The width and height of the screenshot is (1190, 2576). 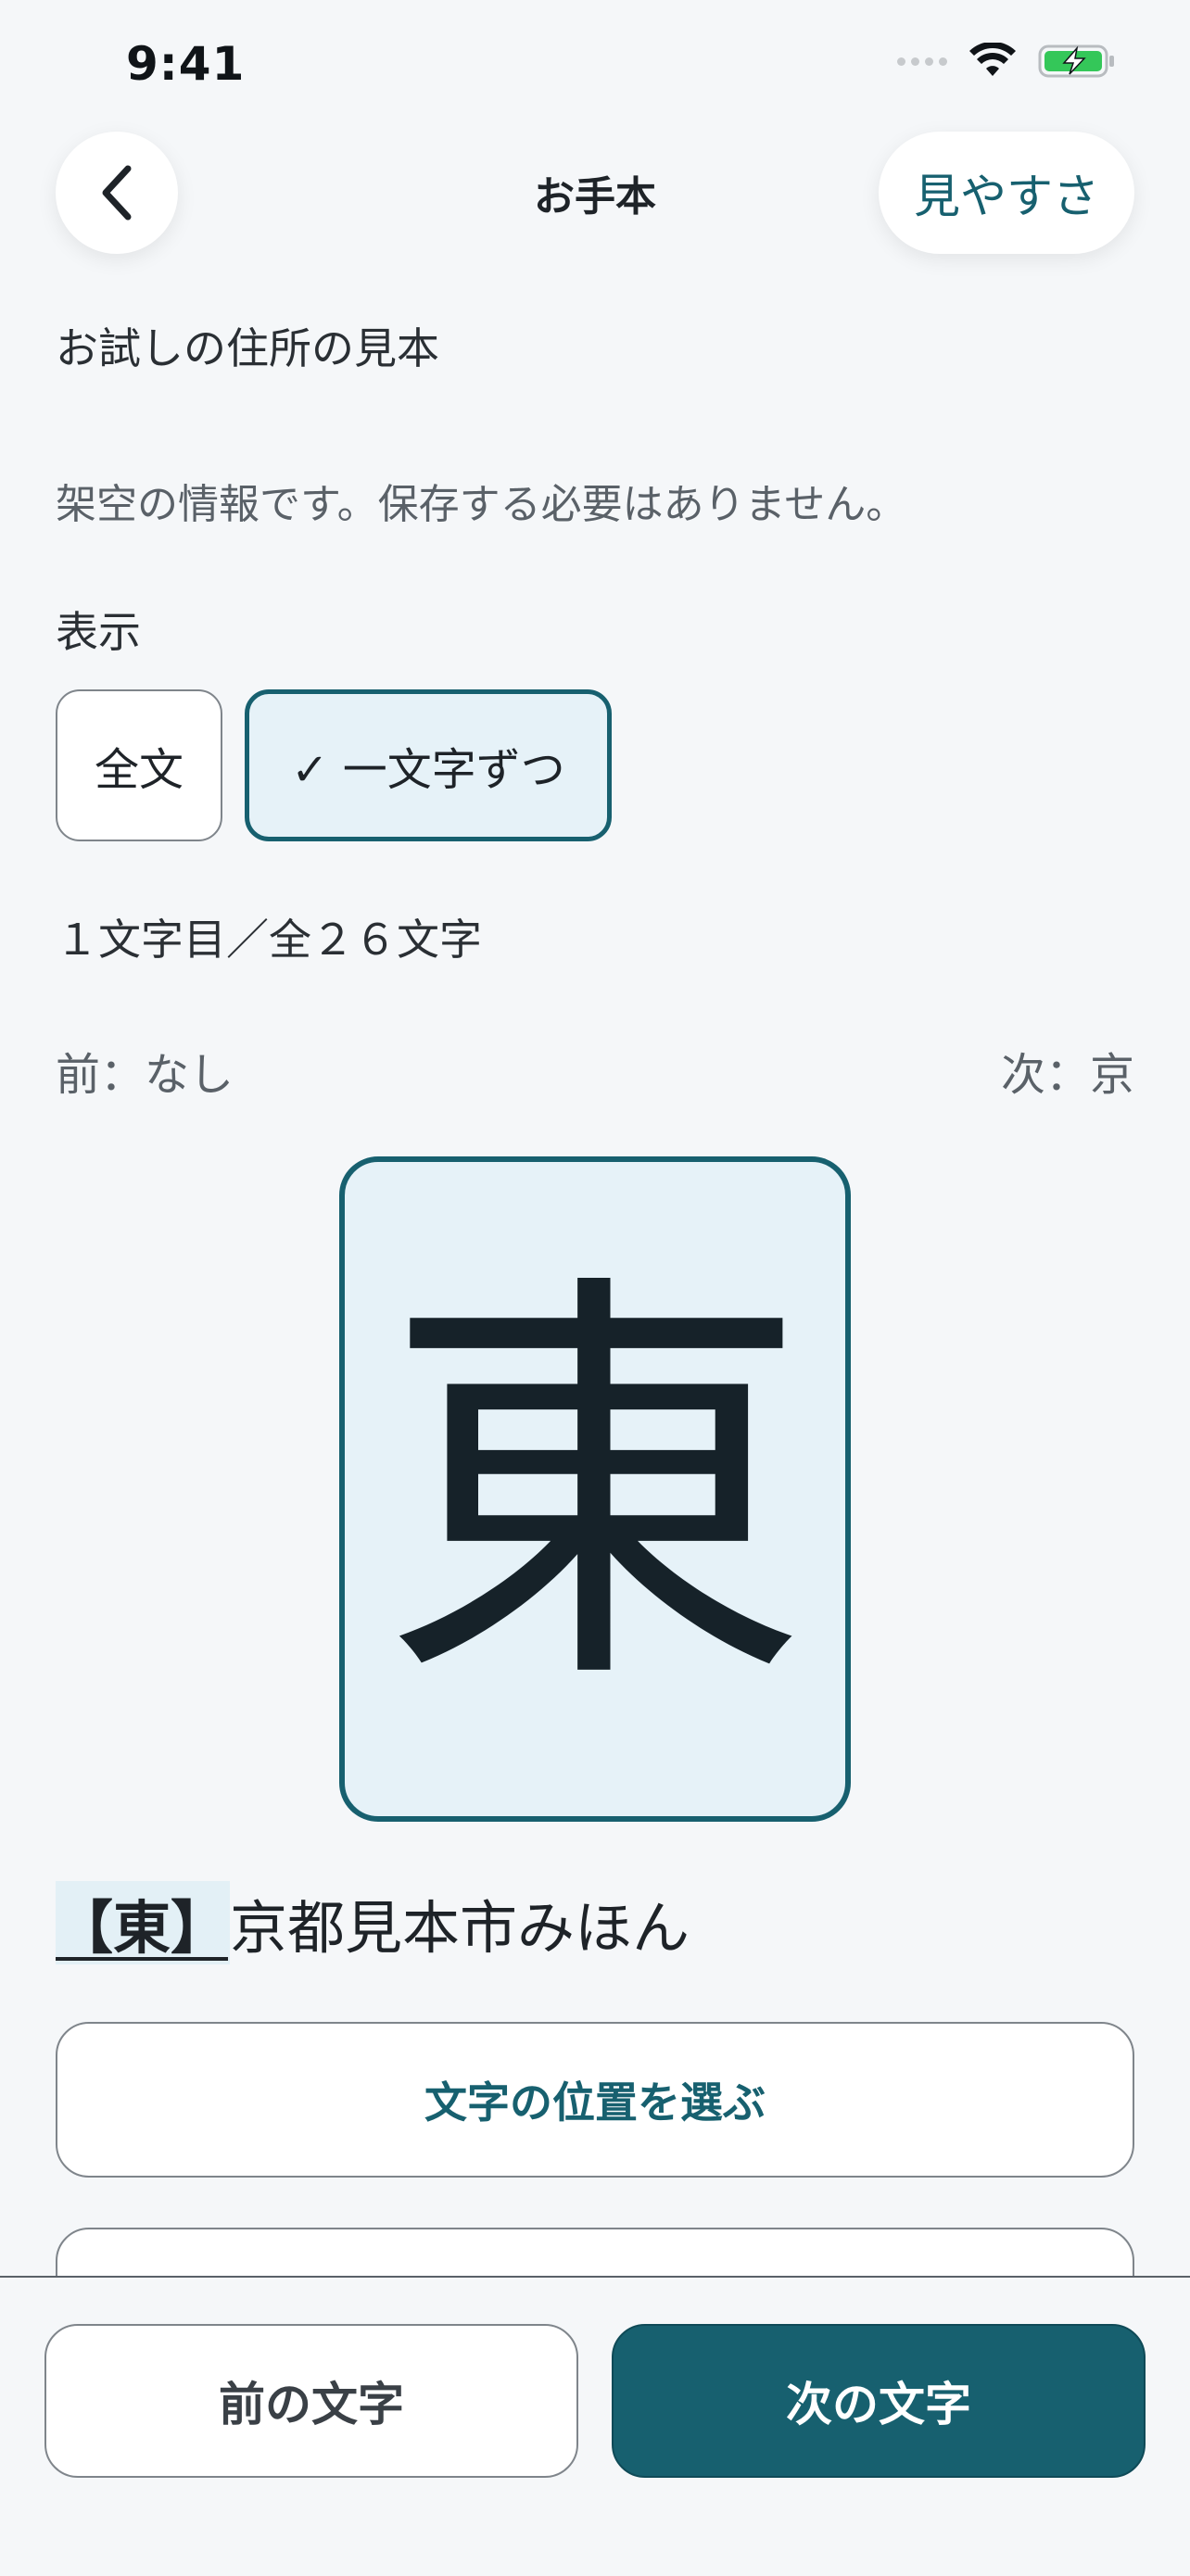 I want to click on current-char: 東, so click(x=595, y=1488).